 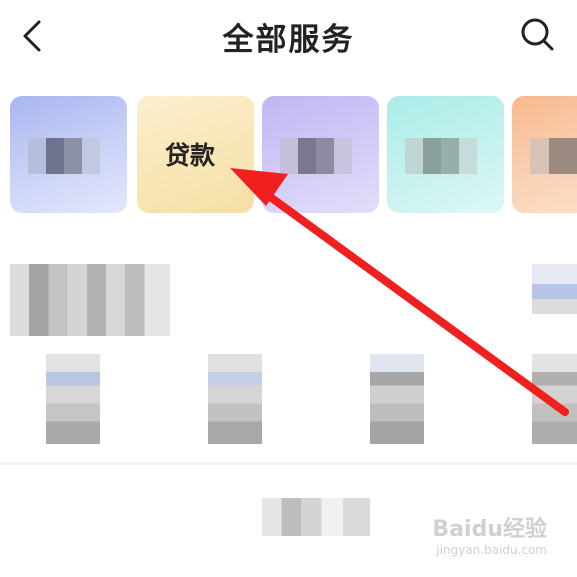 What do you see at coordinates (554, 289) in the screenshot?
I see `section-corner-item-blurred` at bounding box center [554, 289].